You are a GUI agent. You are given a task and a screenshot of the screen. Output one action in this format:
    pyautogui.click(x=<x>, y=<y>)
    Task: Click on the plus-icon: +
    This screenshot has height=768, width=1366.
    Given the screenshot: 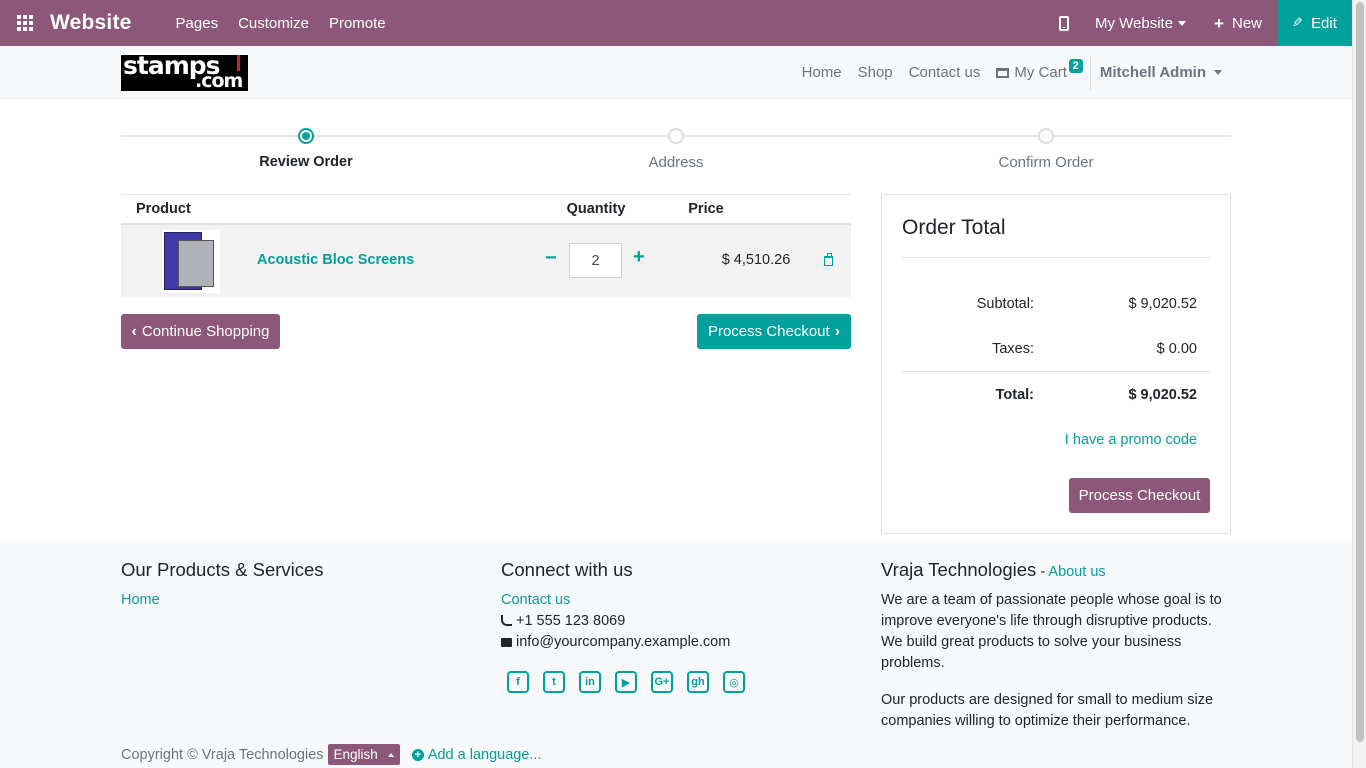 What is the action you would take?
    pyautogui.click(x=1219, y=23)
    